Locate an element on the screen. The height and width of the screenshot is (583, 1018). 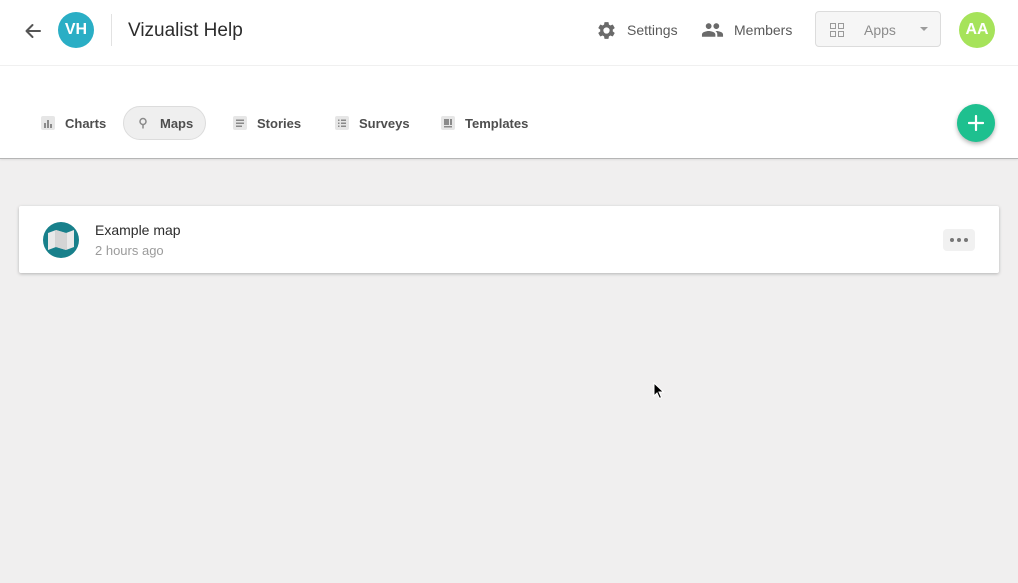
settings-button: Settings is located at coordinates (637, 30).